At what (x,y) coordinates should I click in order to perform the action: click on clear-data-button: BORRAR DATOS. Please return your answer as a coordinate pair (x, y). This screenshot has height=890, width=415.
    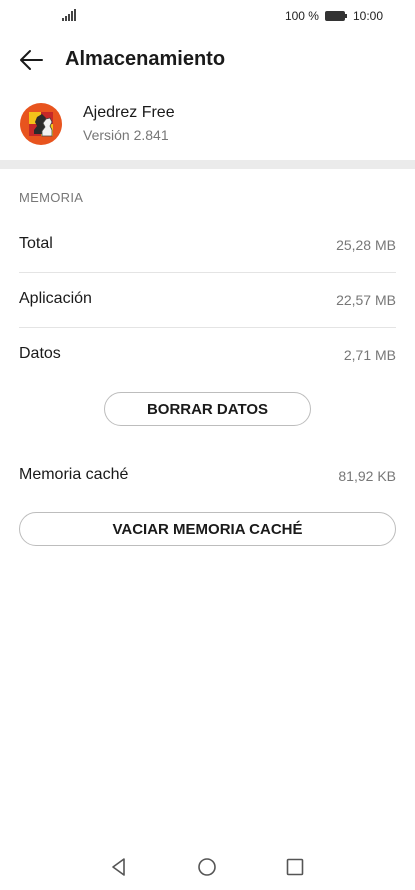
    Looking at the image, I should click on (207, 409).